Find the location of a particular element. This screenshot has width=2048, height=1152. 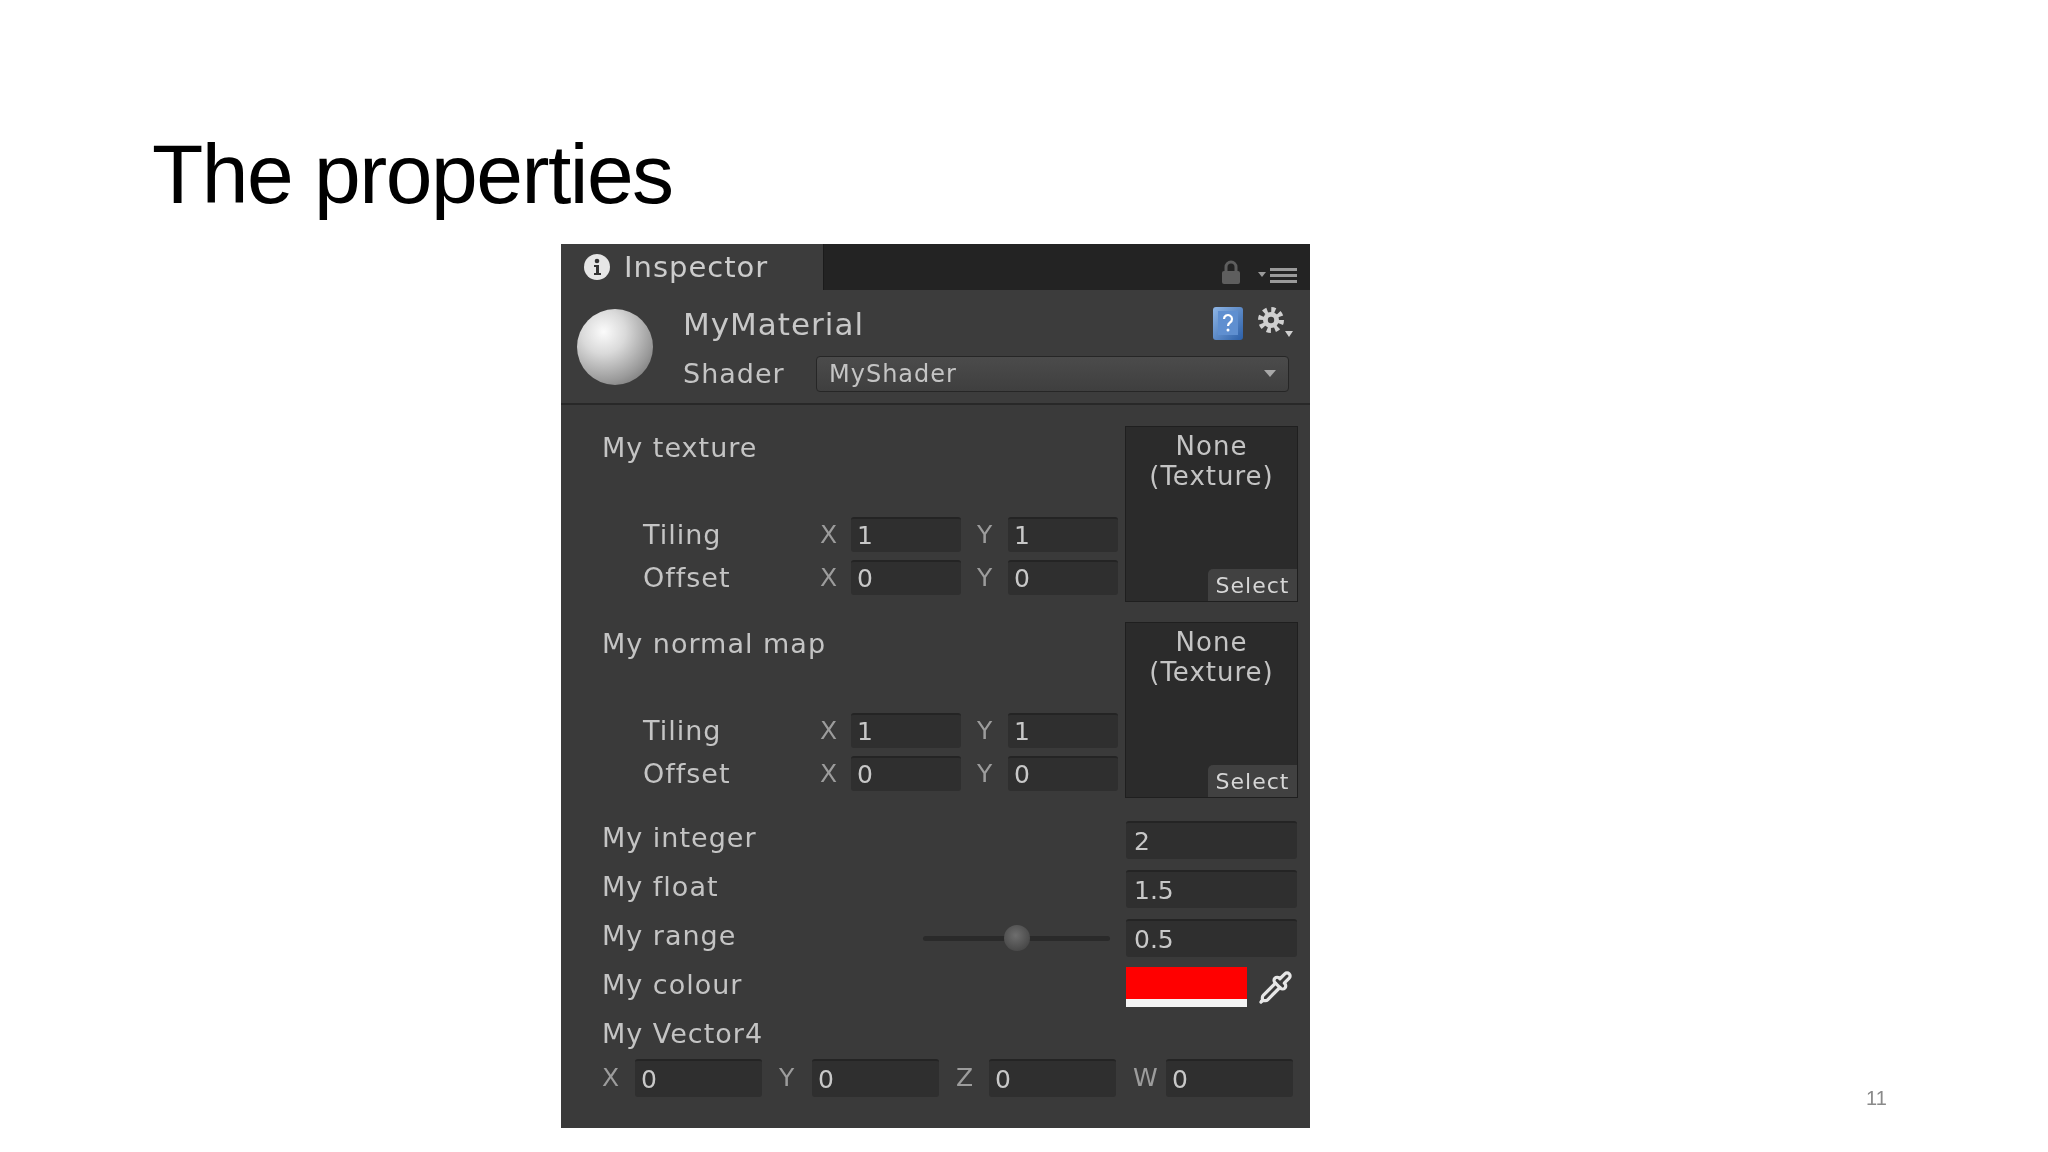

shader-label: Shader is located at coordinates (734, 373).